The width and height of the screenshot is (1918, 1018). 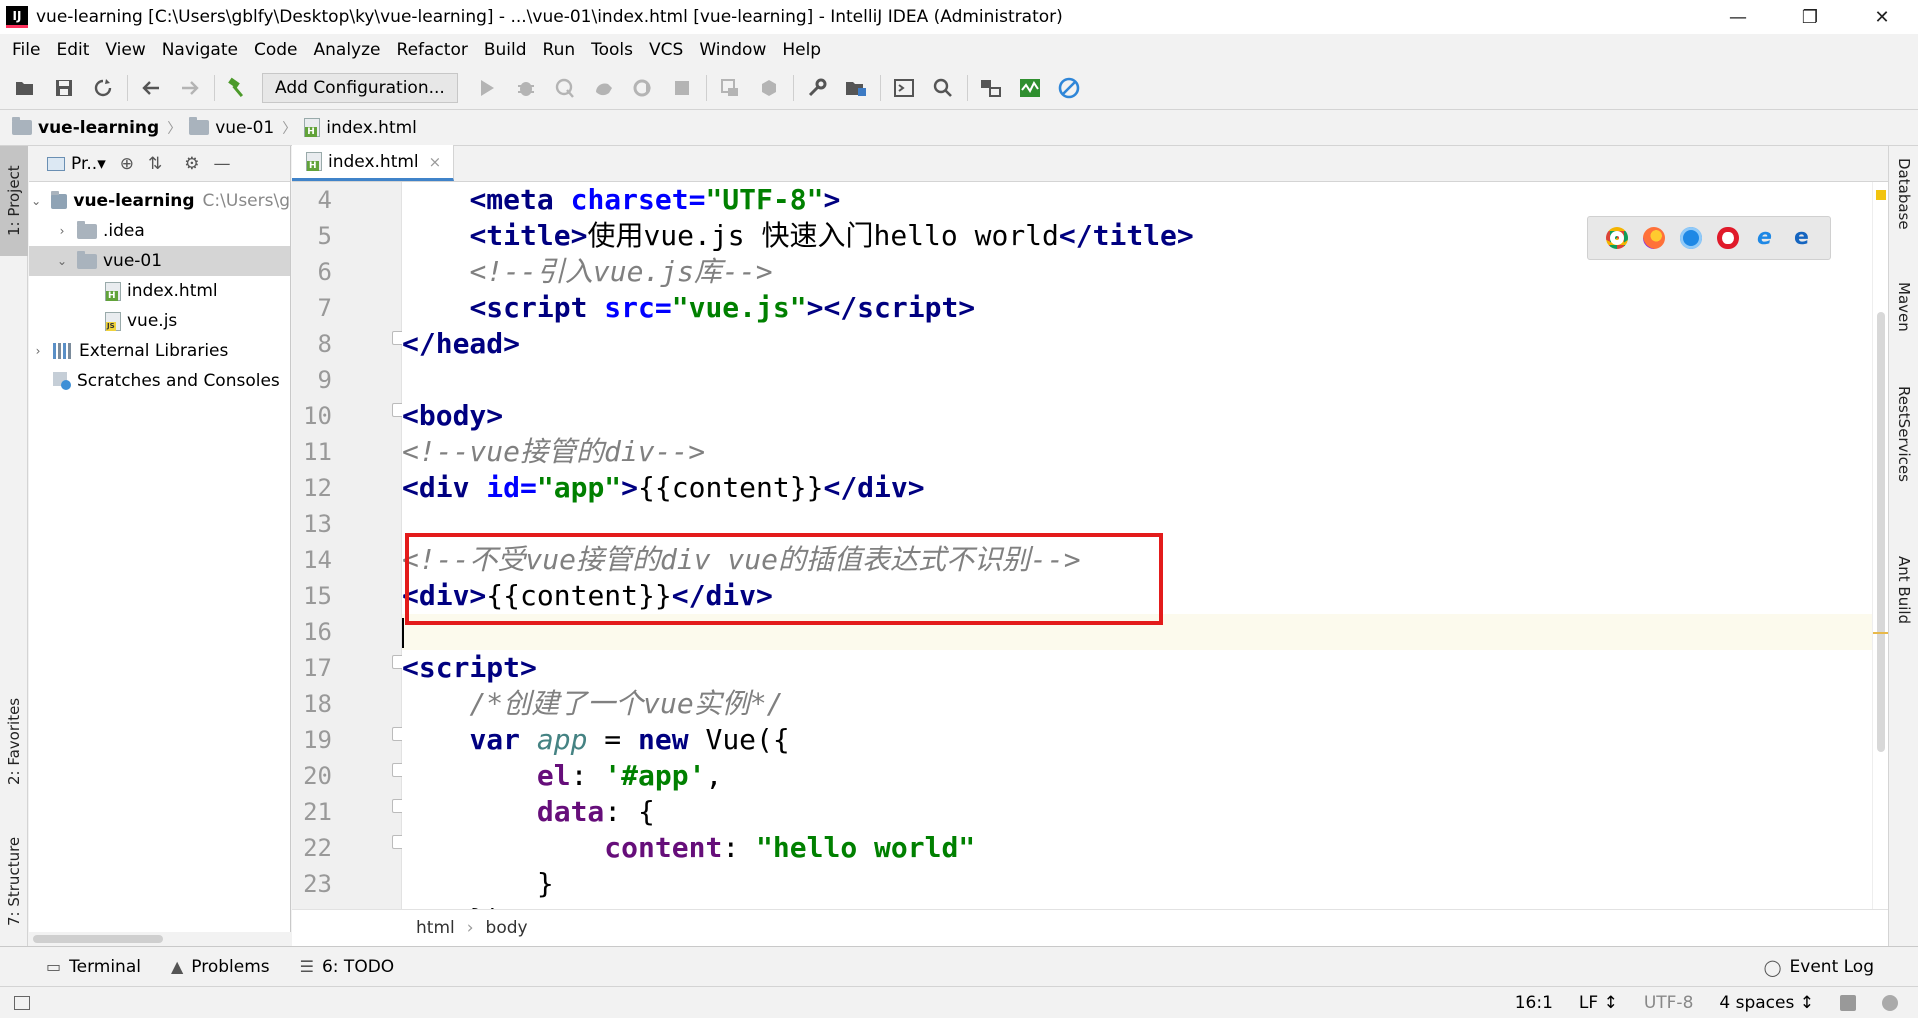 What do you see at coordinates (1881, 532) in the screenshot?
I see `scrollbar-thumb` at bounding box center [1881, 532].